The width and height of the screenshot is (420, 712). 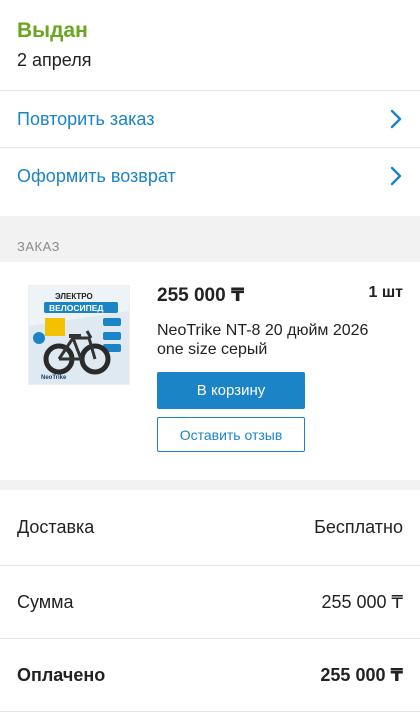 I want to click on paid-label: Оплачено, so click(x=61, y=674).